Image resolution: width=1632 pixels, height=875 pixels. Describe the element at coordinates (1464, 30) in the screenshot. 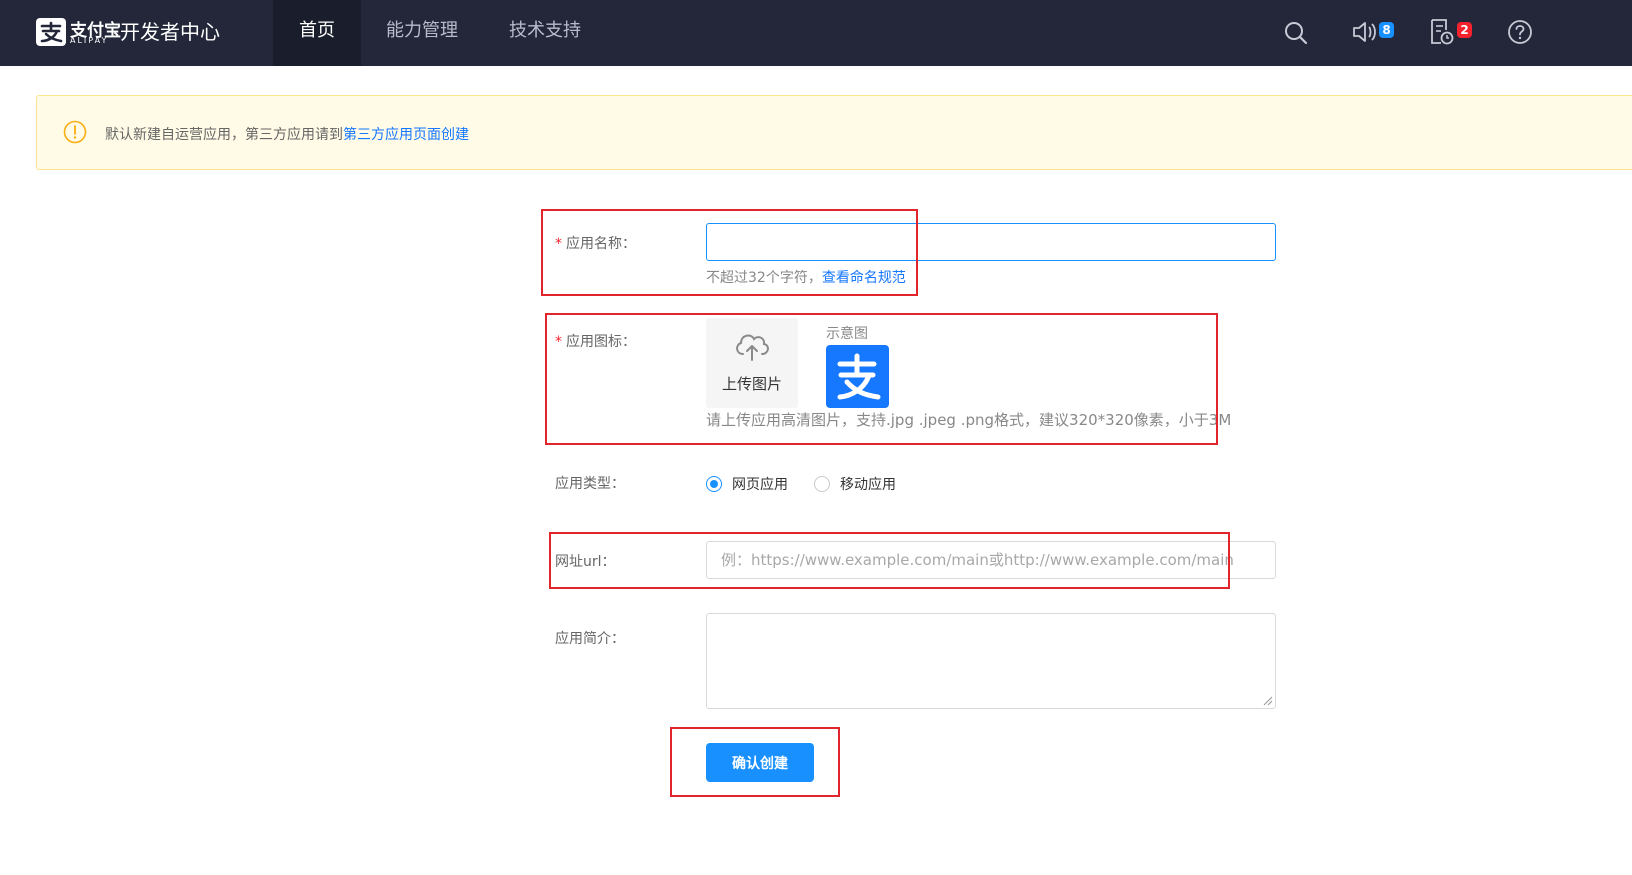

I see `task-badge: 2` at that location.